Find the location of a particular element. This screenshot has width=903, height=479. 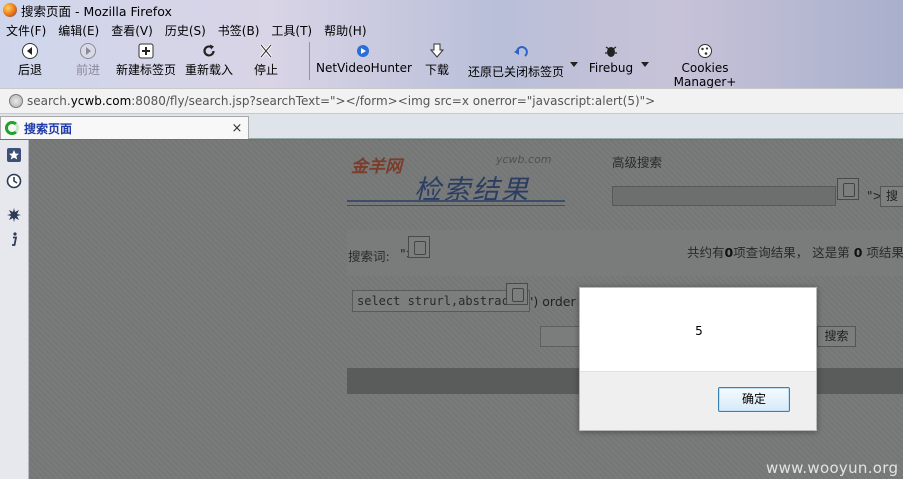

tab-strip: 搜索页面 × is located at coordinates (451, 126).